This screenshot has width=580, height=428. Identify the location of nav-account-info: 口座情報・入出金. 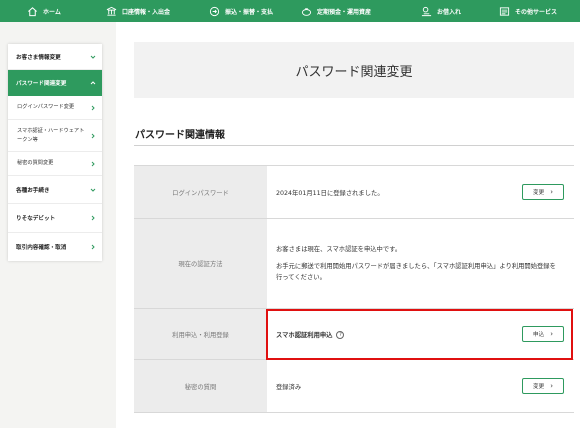
(138, 11).